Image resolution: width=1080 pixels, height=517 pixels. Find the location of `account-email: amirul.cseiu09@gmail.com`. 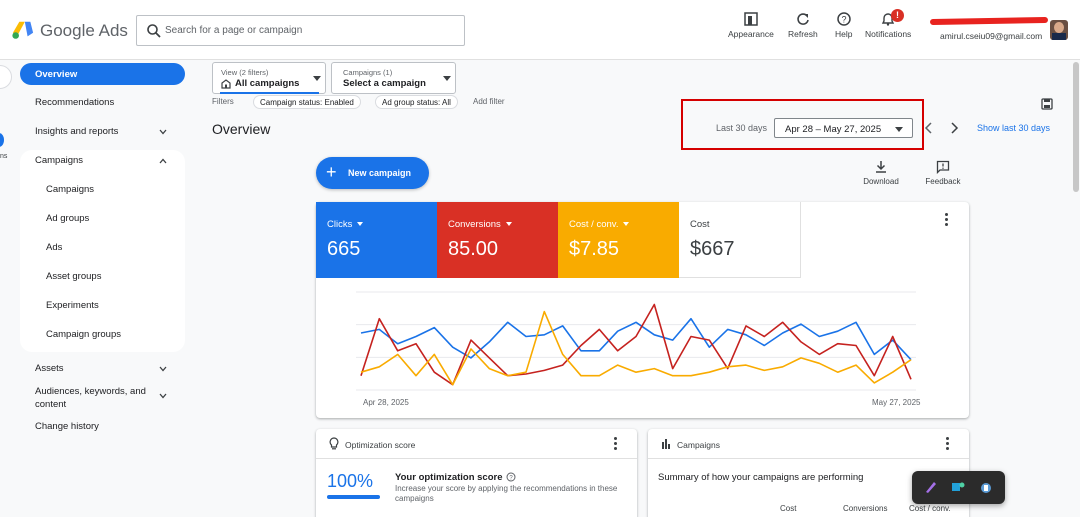

account-email: amirul.cseiu09@gmail.com is located at coordinates (991, 36).